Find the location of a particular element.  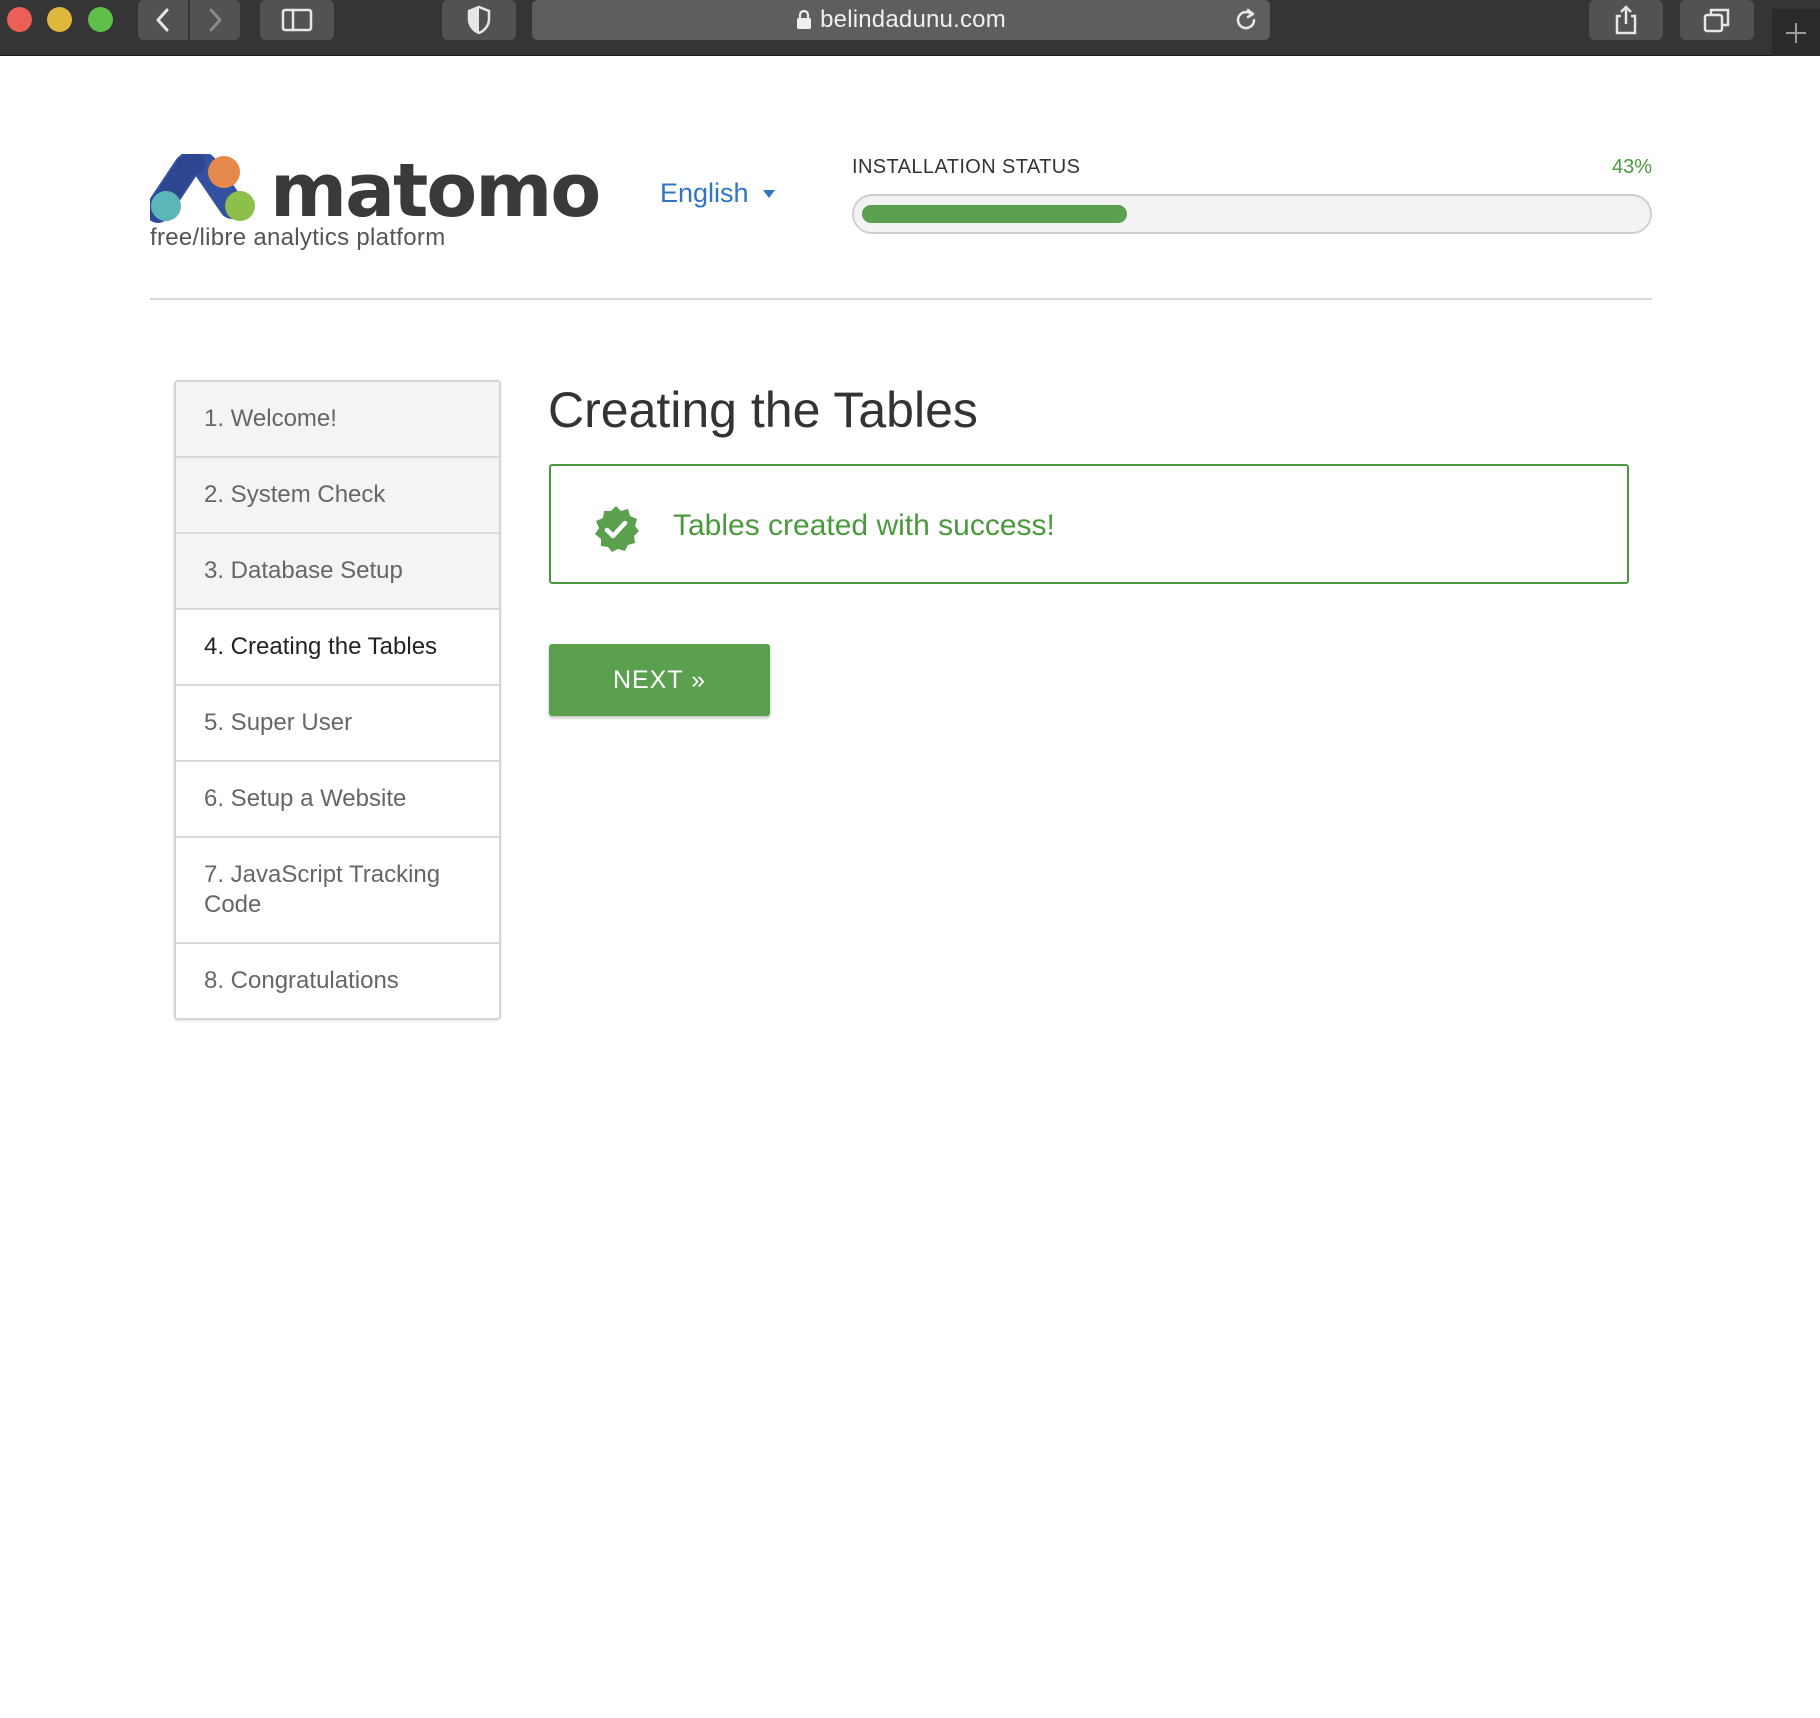

language-selector: English is located at coordinates (717, 193).